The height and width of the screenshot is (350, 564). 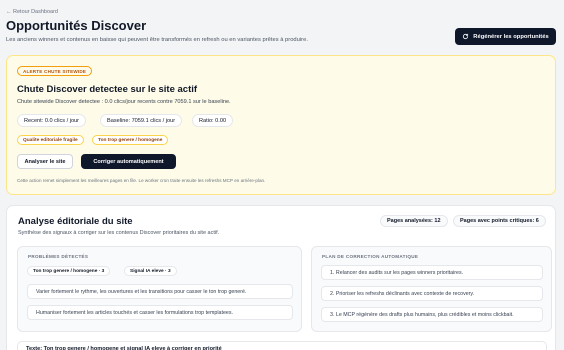 I want to click on auto-fix-button: Corriger automatiquement, so click(x=128, y=161).